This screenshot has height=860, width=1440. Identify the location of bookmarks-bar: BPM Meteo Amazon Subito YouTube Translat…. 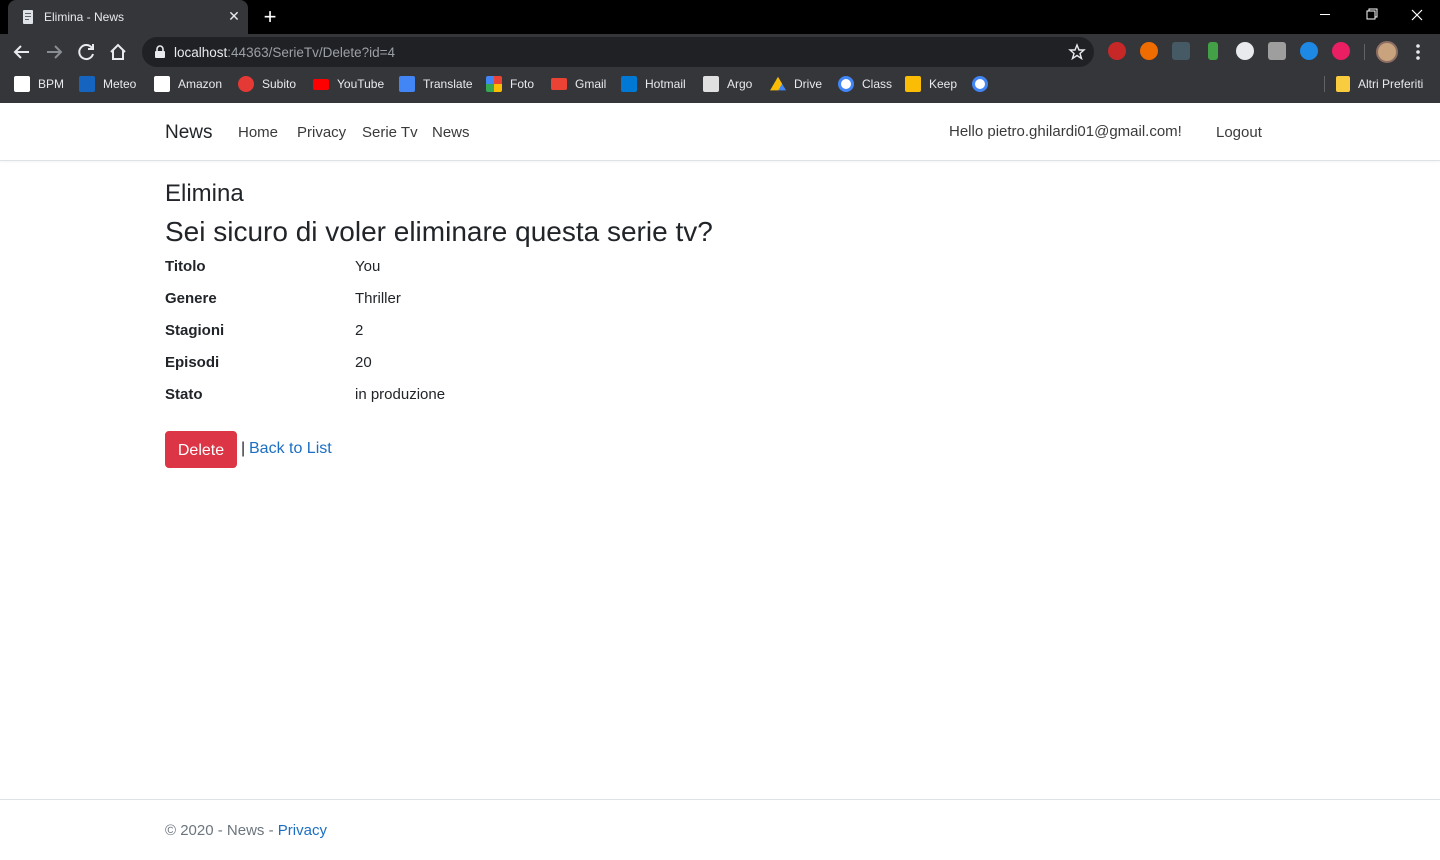
(720, 84).